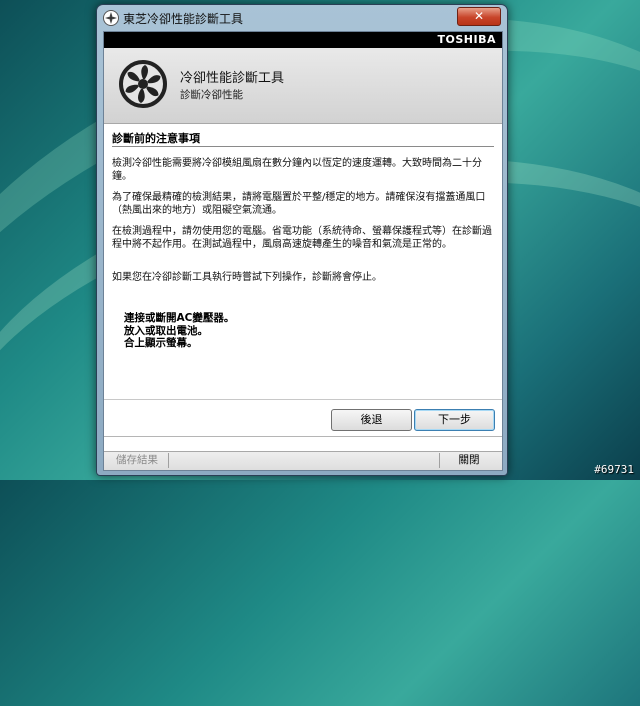 Image resolution: width=640 pixels, height=706 pixels. I want to click on brand-logo: TOSHIBA, so click(466, 39).